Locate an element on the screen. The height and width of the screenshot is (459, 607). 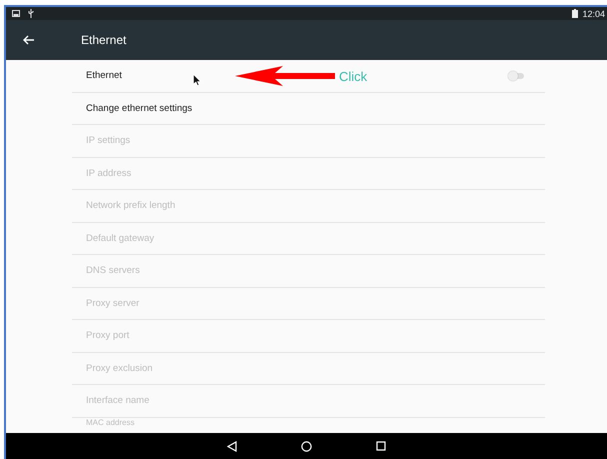
setting-label: Proxy exclusion is located at coordinates (119, 368).